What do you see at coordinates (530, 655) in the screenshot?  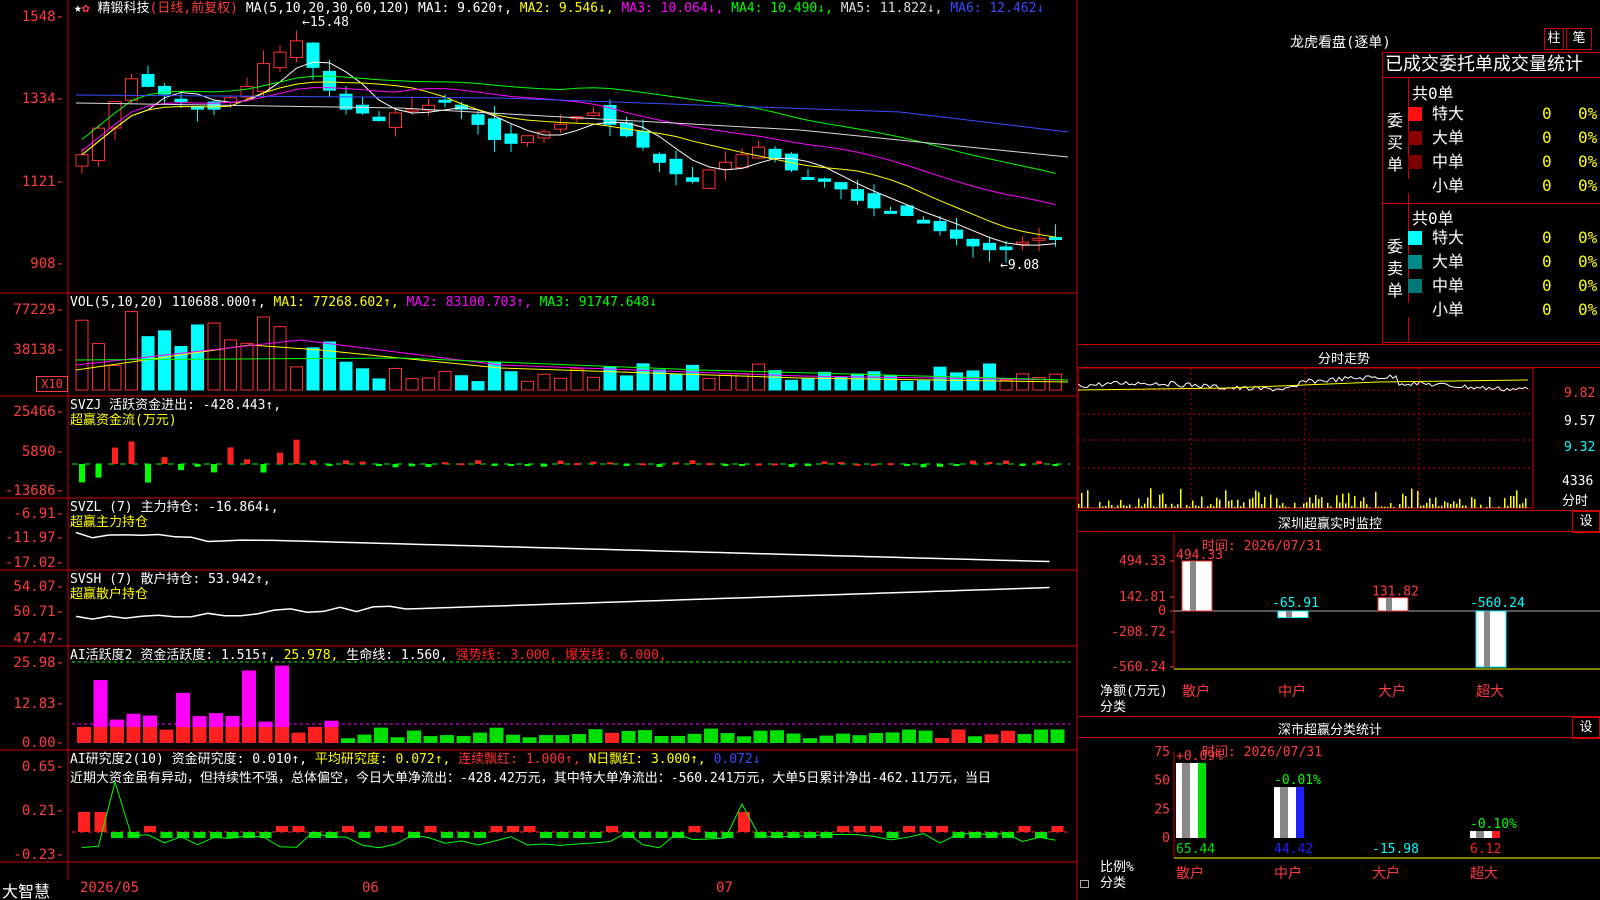 I see `ai1-item-6: 3.000,` at bounding box center [530, 655].